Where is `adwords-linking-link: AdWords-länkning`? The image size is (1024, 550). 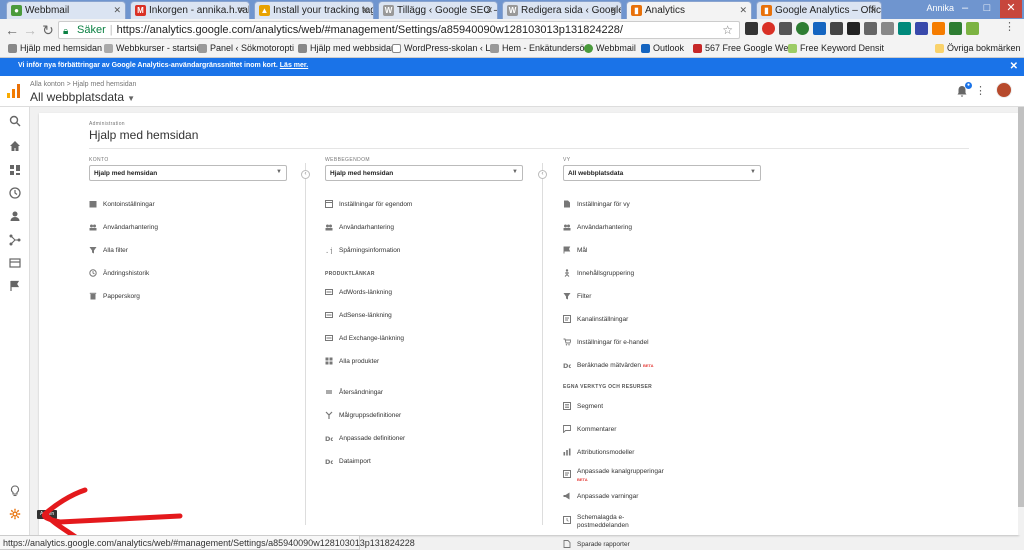 adwords-linking-link: AdWords-länkning is located at coordinates (358, 292).